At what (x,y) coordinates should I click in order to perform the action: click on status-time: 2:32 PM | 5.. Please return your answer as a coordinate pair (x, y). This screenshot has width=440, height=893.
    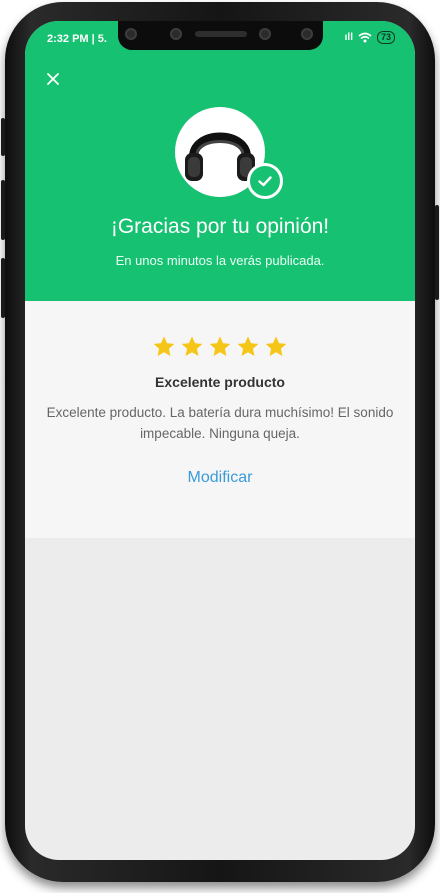
    Looking at the image, I should click on (77, 39).